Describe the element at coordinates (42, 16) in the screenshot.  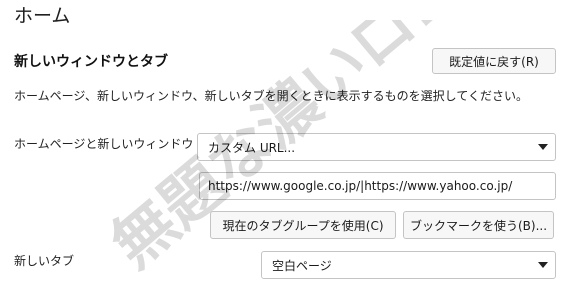
I see `page-title: ホーム` at that location.